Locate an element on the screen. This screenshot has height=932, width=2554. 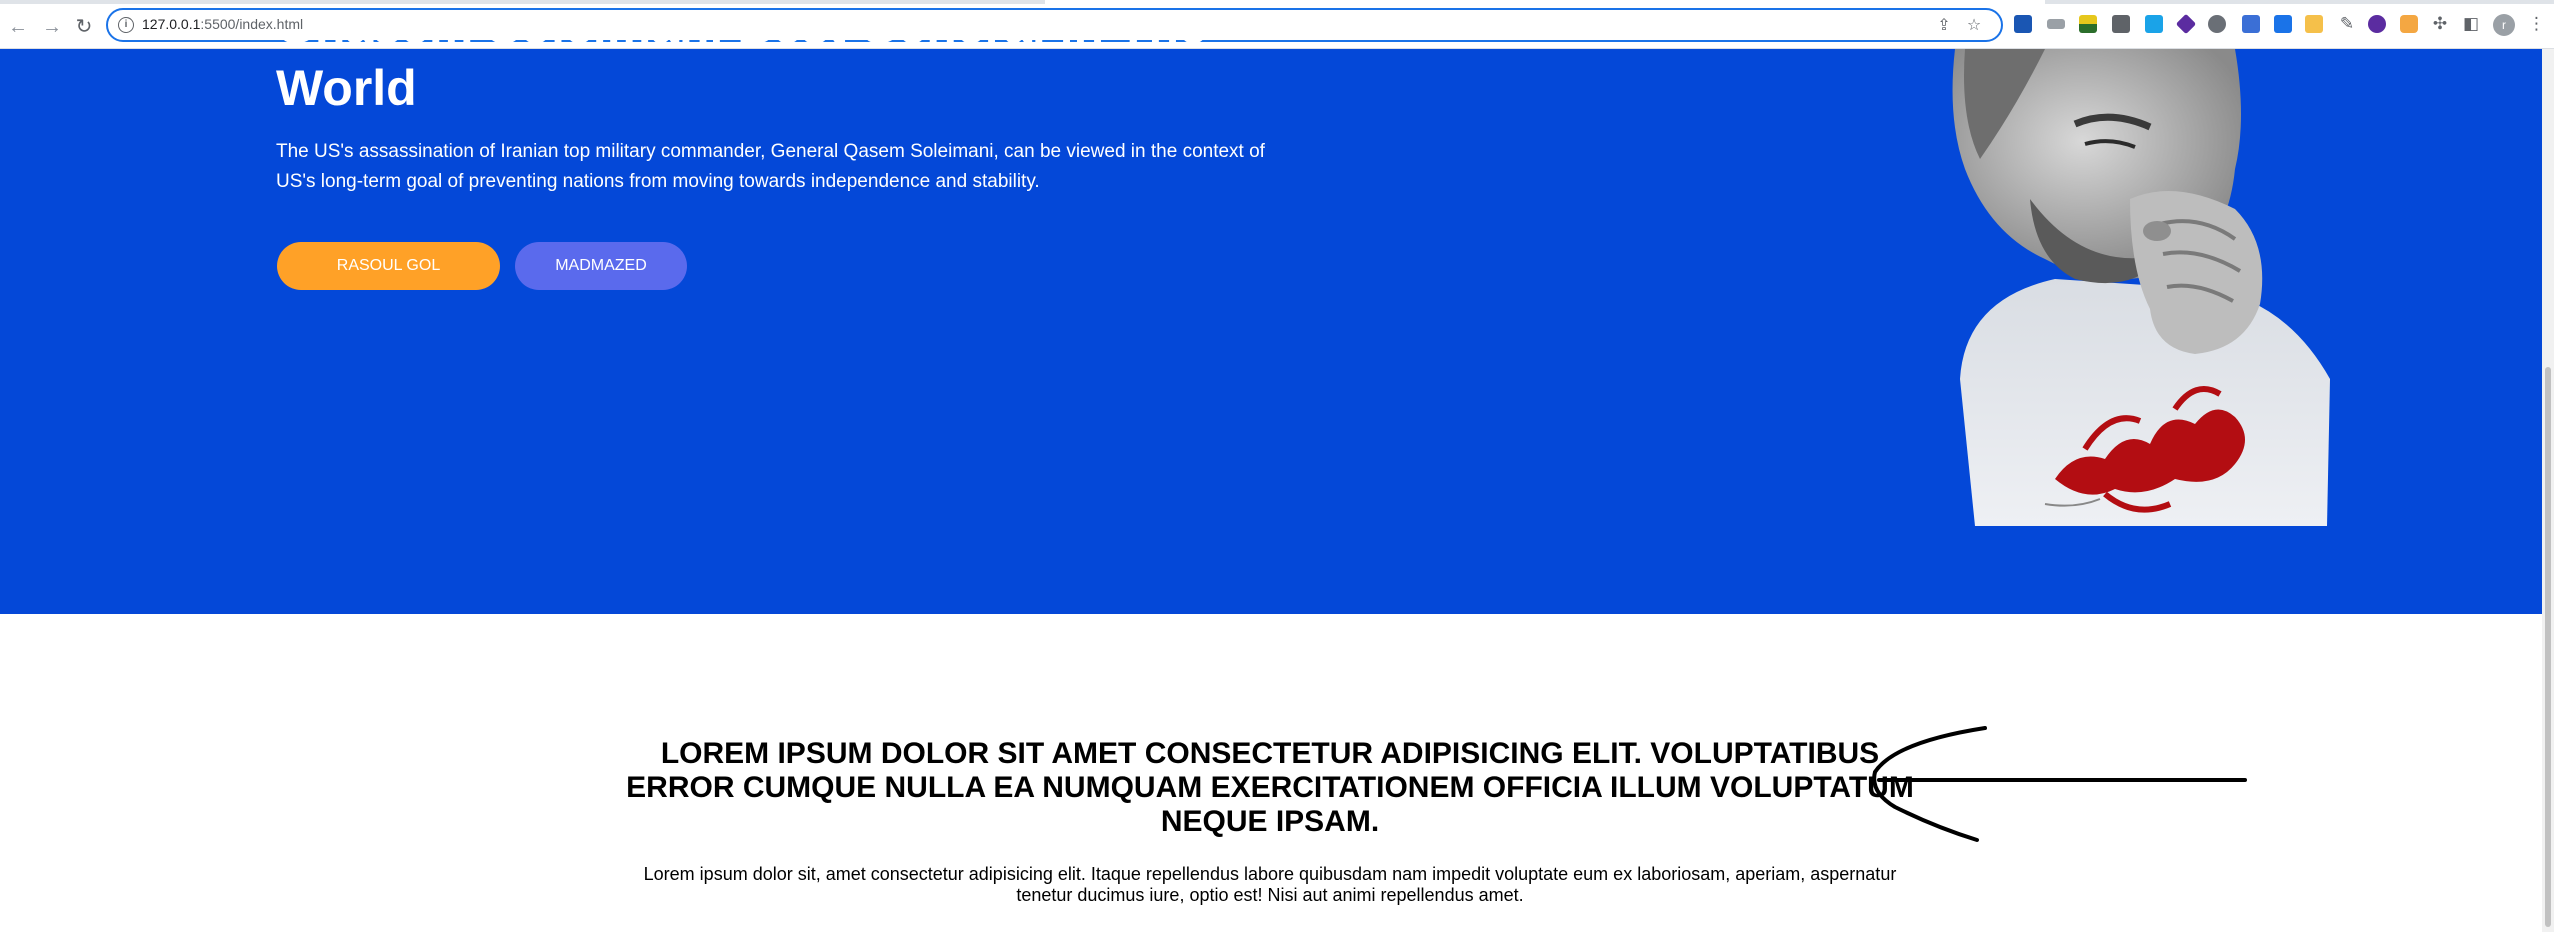
drawn-arrow-annotation is located at coordinates (2059, 784).